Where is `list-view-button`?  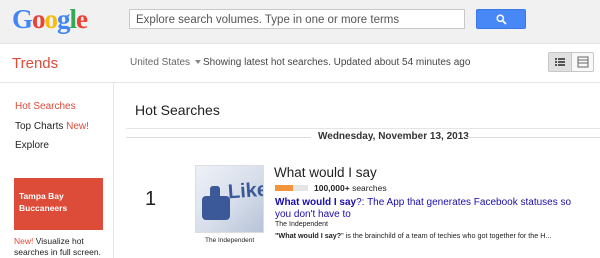
list-view-button is located at coordinates (560, 62).